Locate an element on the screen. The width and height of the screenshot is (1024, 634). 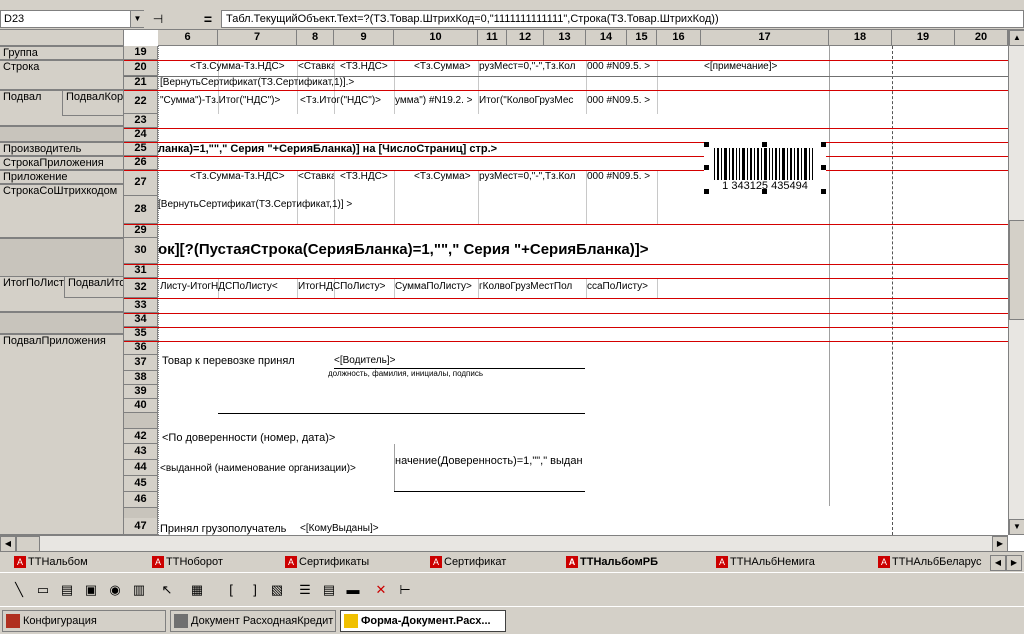
row-header: 43 is located at coordinates (141, 452).